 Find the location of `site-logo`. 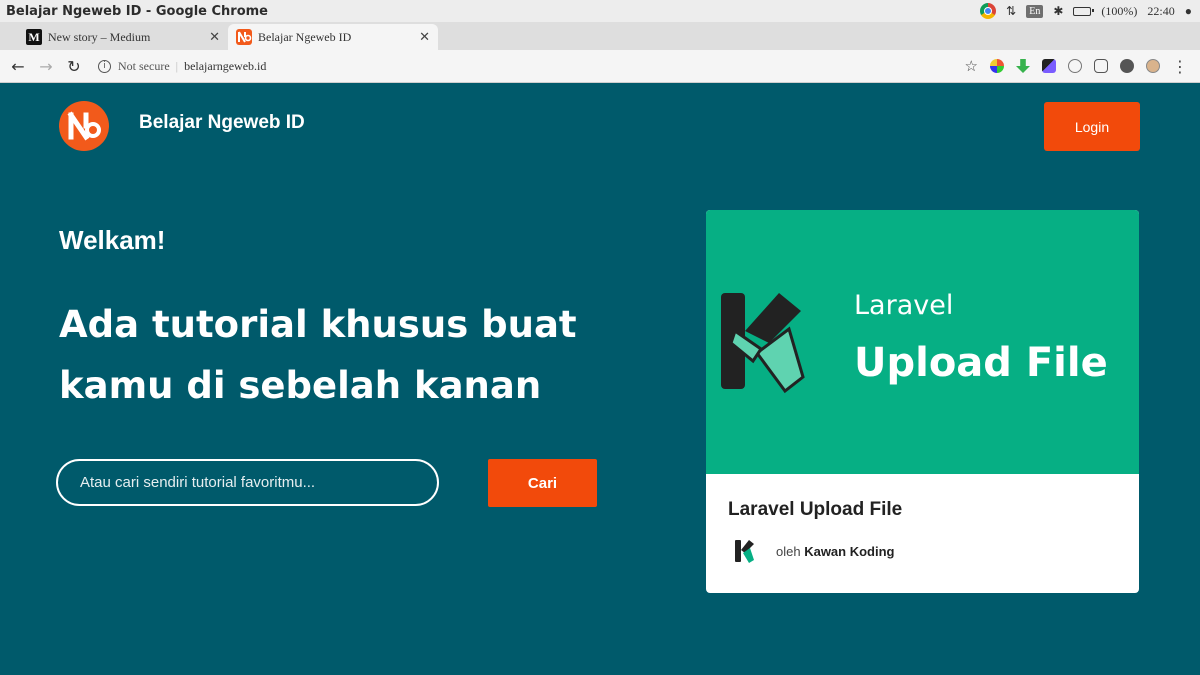

site-logo is located at coordinates (84, 126).